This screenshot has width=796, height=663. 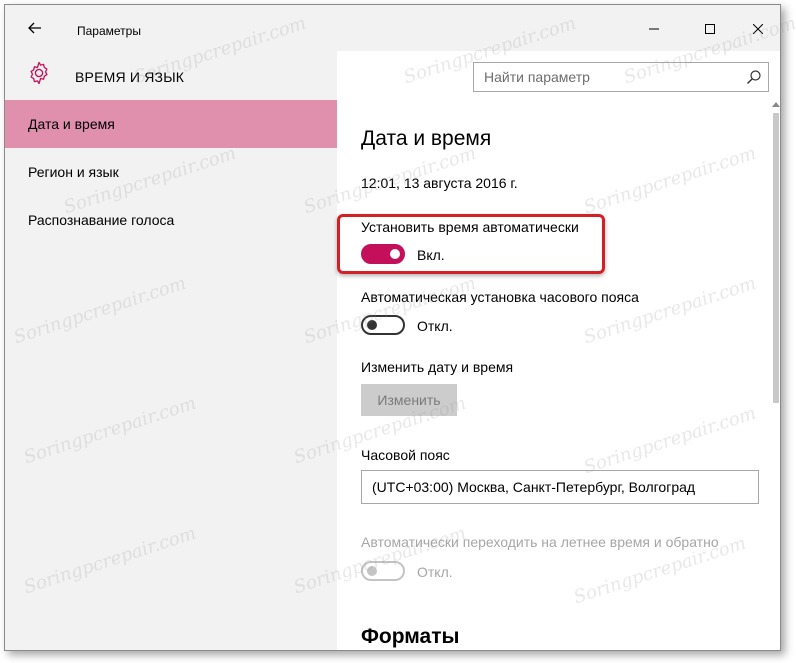 What do you see at coordinates (171, 124) in the screenshot?
I see `sidebar-item-date-time: Дата и время` at bounding box center [171, 124].